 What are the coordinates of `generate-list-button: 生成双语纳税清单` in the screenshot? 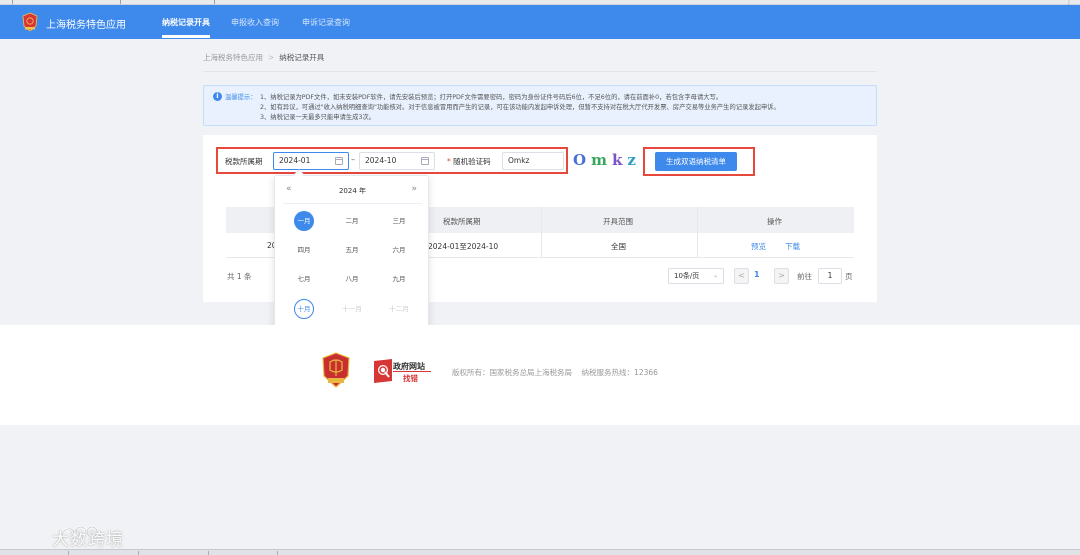 It's located at (696, 161).